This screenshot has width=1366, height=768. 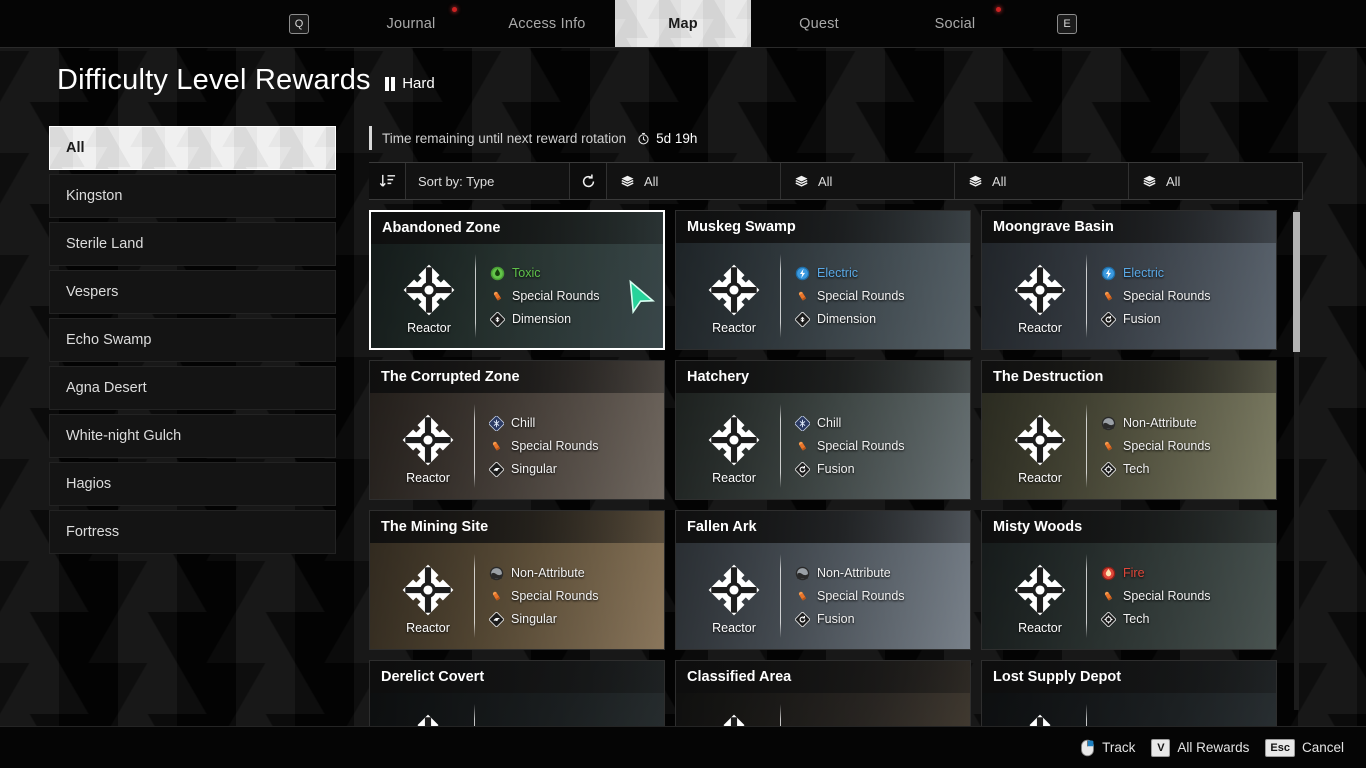 I want to click on footer-action-label: Track, so click(x=1119, y=747).